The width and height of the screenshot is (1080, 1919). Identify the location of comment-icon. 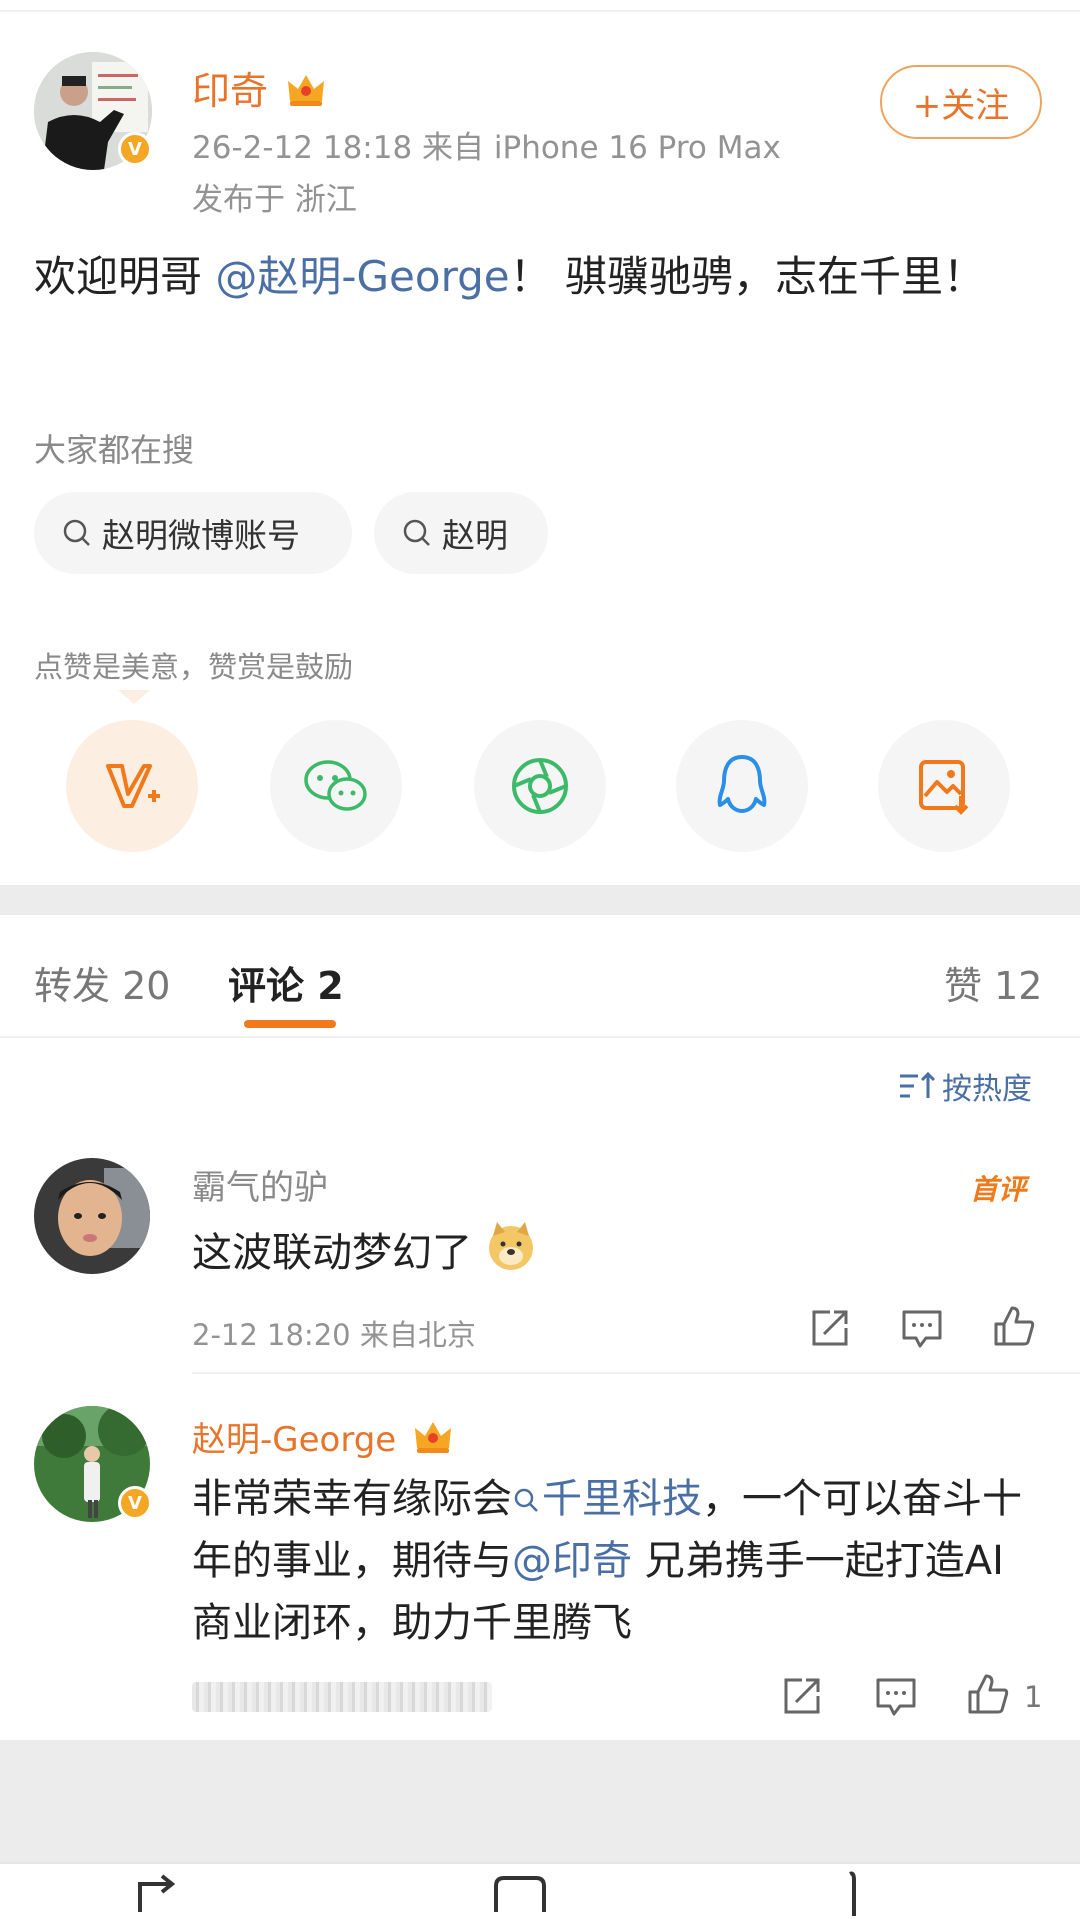
(520, 1894).